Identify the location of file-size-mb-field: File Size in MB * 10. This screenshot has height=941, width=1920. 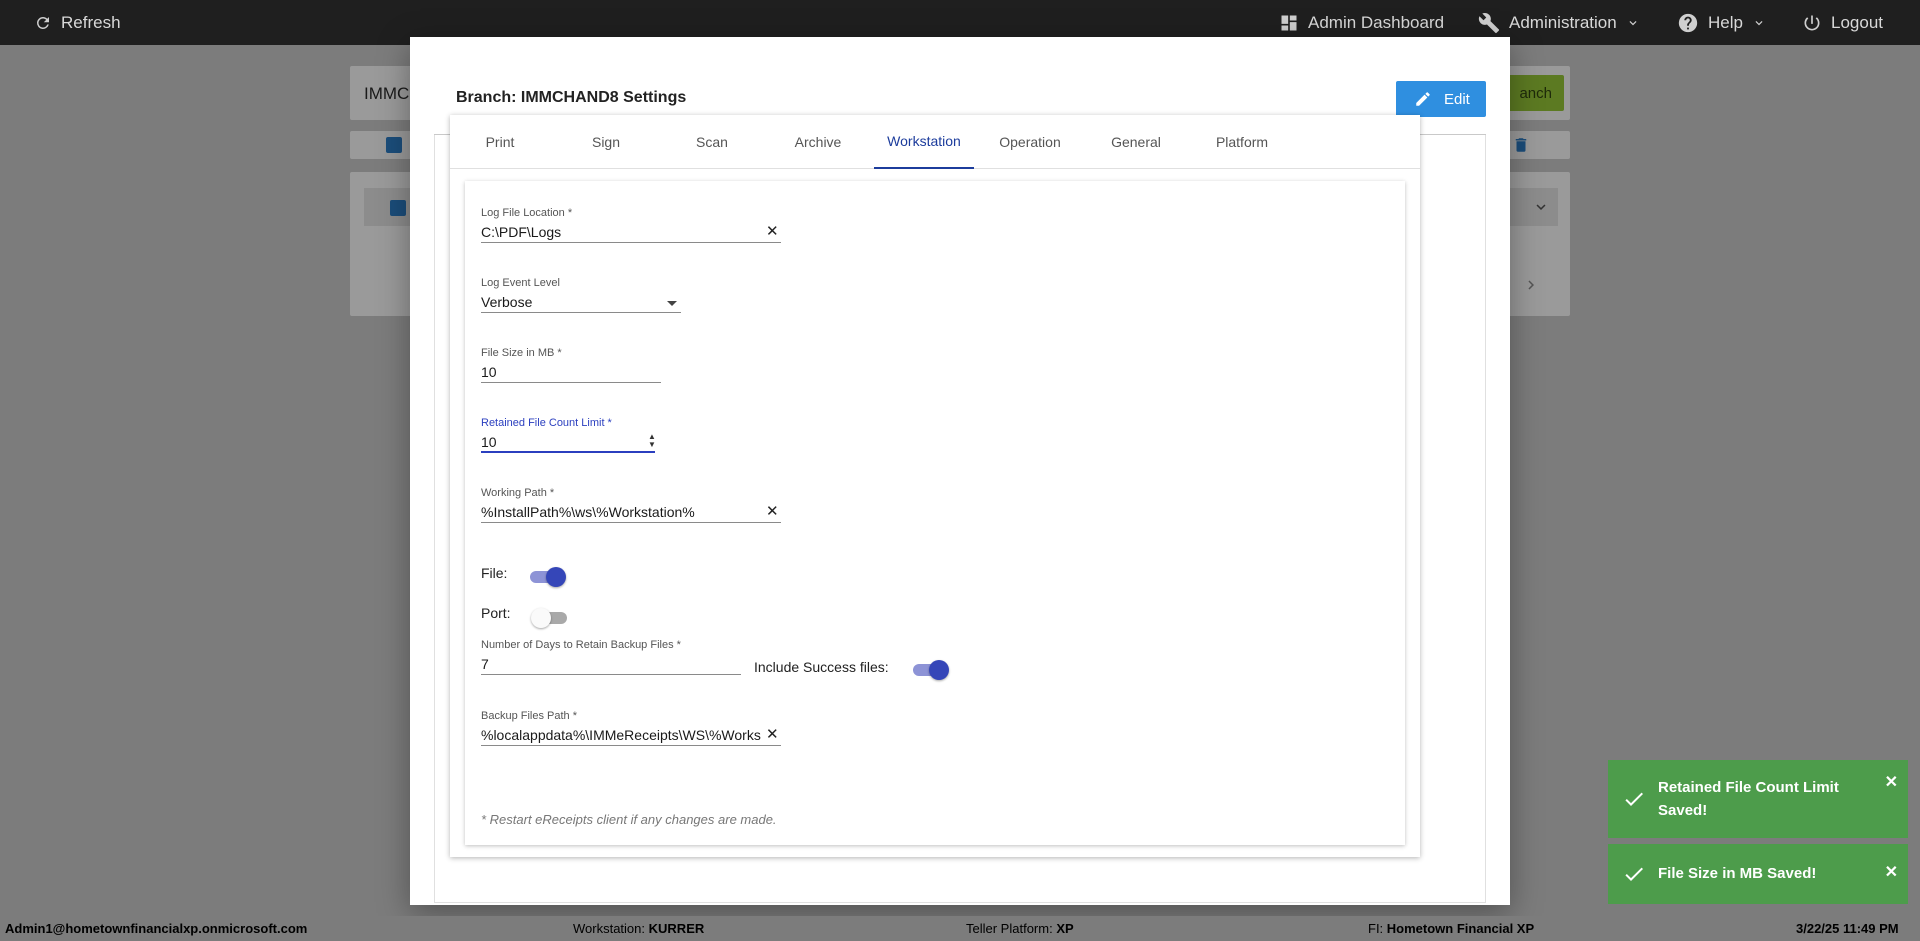
(571, 365).